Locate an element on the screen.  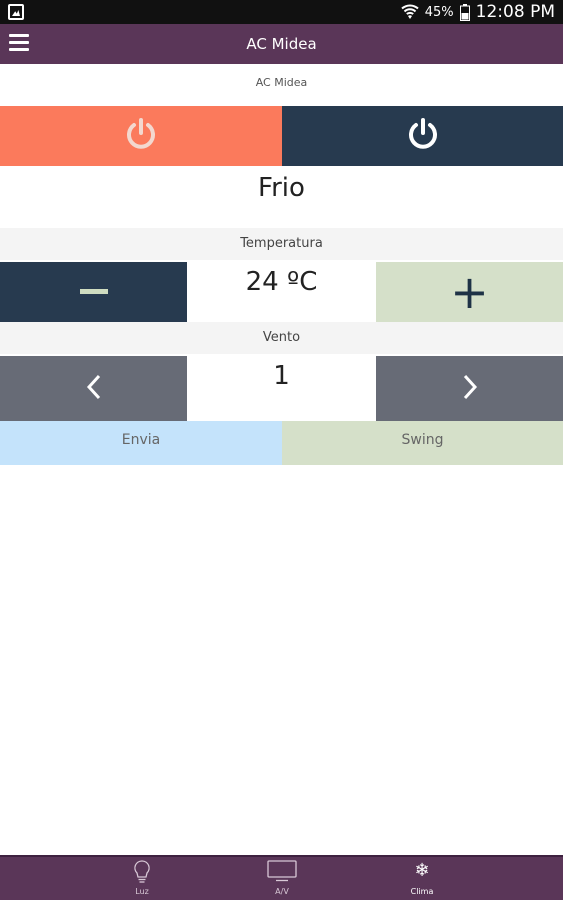
nav-label-luz: Luz is located at coordinates (142, 891).